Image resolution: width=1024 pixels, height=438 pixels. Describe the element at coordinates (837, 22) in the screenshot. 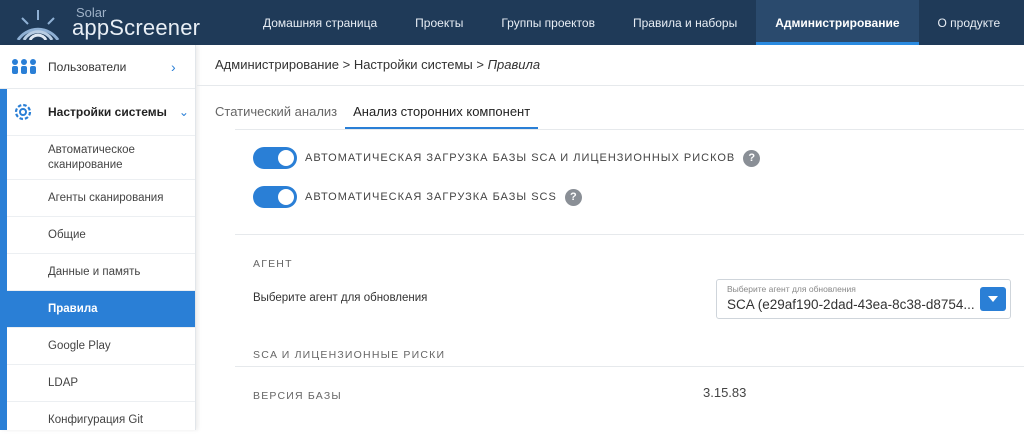

I see `nav-administration: Администрирование` at that location.